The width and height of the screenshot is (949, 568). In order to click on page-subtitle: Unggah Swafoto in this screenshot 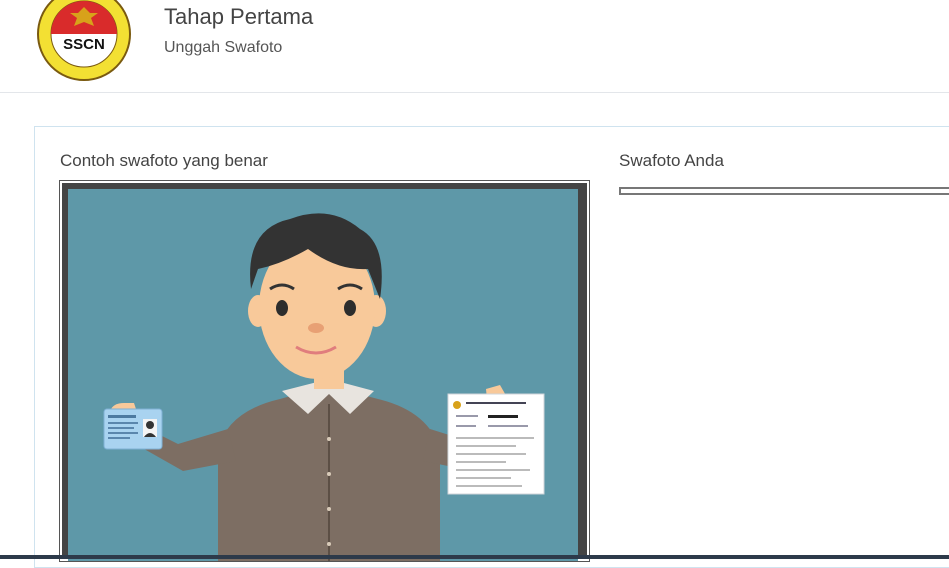, I will do `click(223, 47)`.